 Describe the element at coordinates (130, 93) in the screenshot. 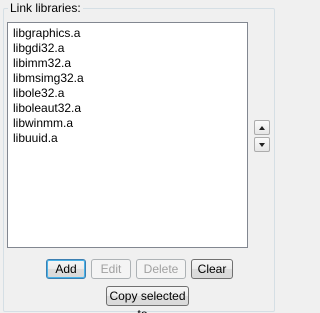

I see `library-item: libole32.a` at that location.